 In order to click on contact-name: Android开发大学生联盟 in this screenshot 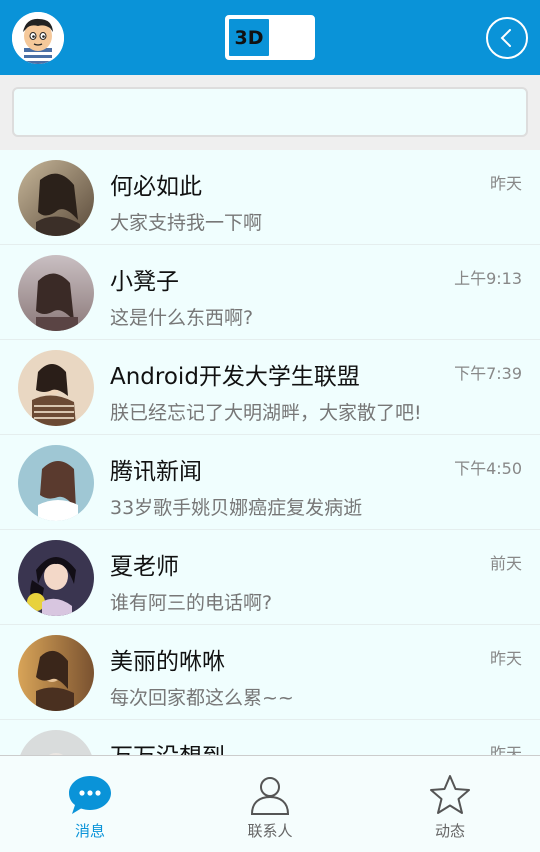, I will do `click(235, 377)`.